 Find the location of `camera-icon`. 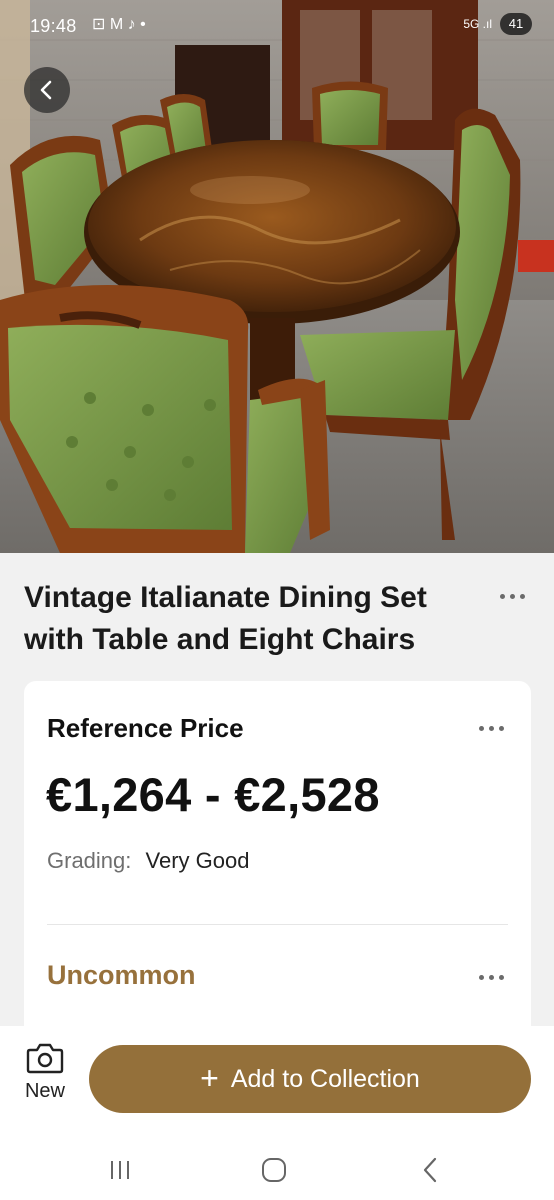

camera-icon is located at coordinates (45, 1058).